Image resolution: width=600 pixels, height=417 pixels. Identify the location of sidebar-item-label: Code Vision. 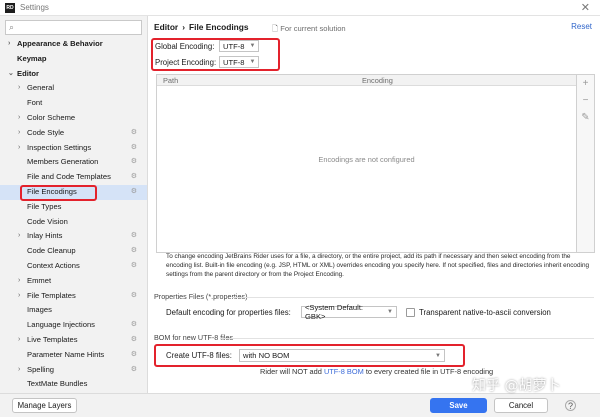
(47, 221).